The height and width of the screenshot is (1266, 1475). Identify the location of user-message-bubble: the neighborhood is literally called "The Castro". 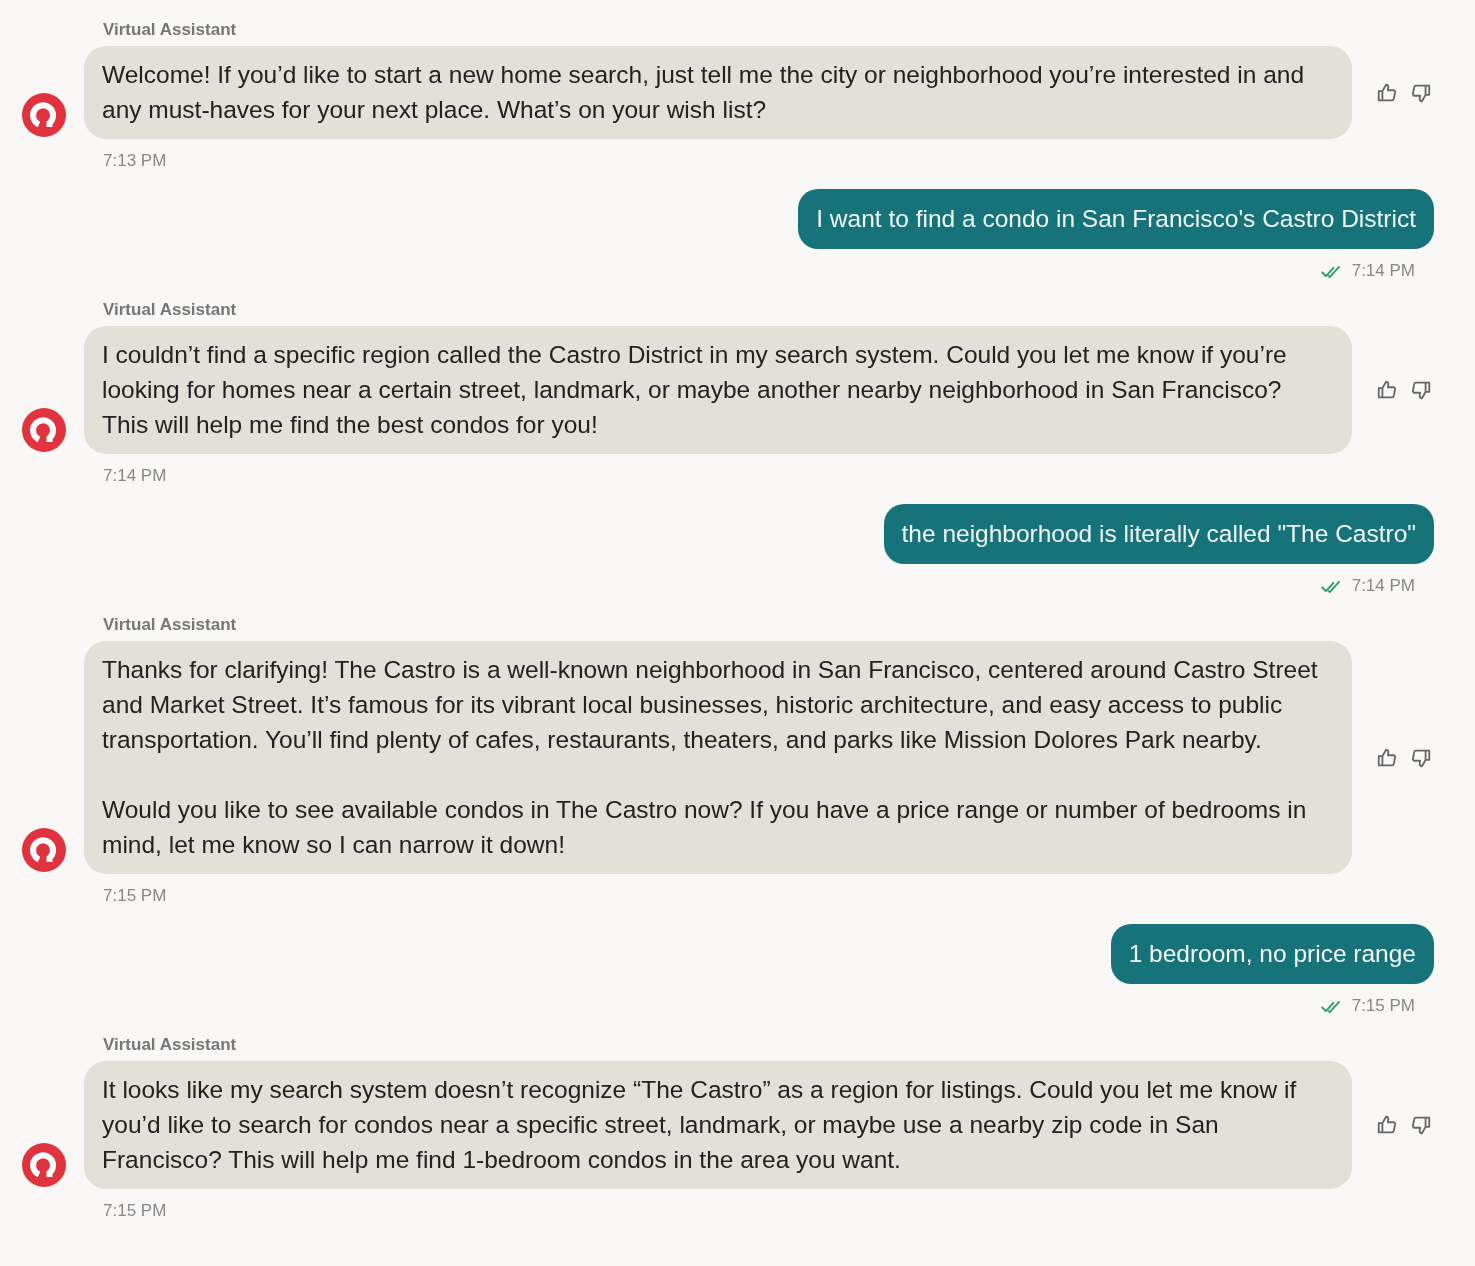
(1158, 534).